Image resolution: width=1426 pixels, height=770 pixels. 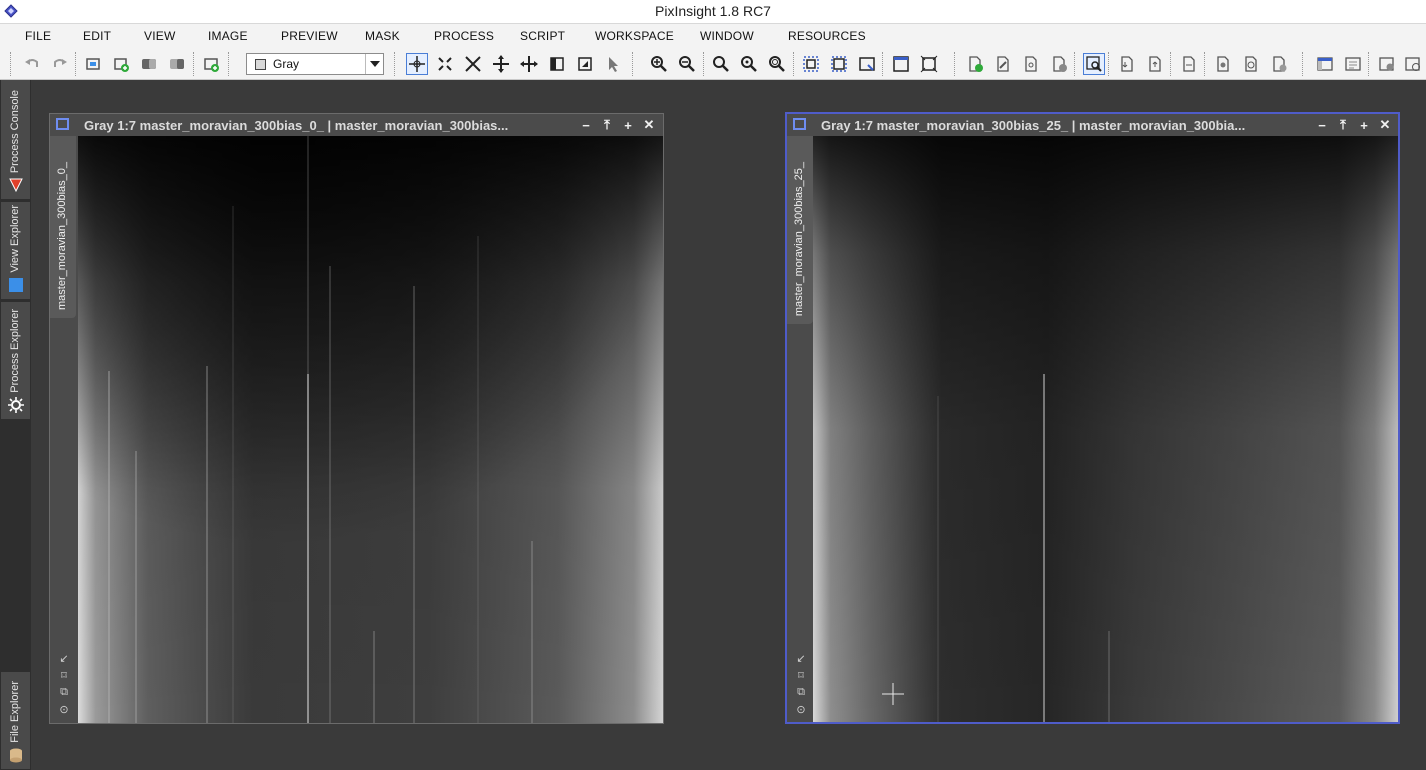 What do you see at coordinates (1059, 64) in the screenshot?
I see `doc-remove-icon` at bounding box center [1059, 64].